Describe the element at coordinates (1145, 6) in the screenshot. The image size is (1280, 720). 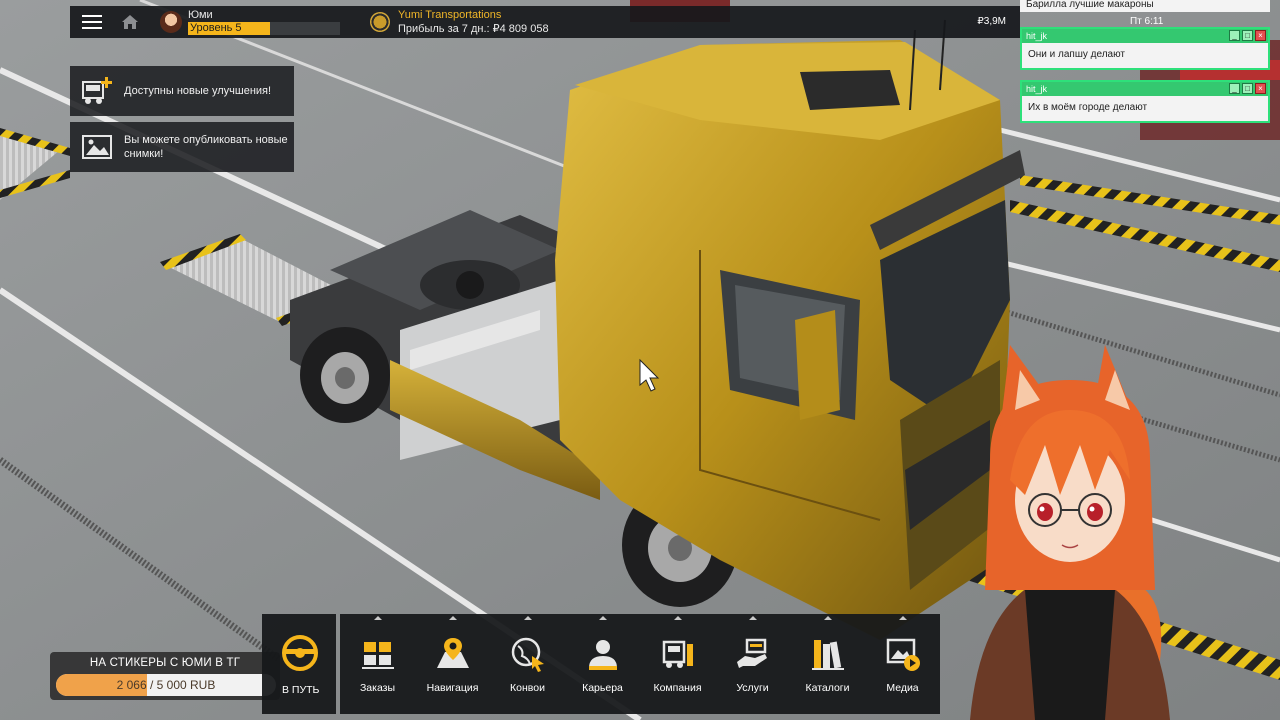
I see `chat-top-message: Барилла лучшие макароны` at that location.